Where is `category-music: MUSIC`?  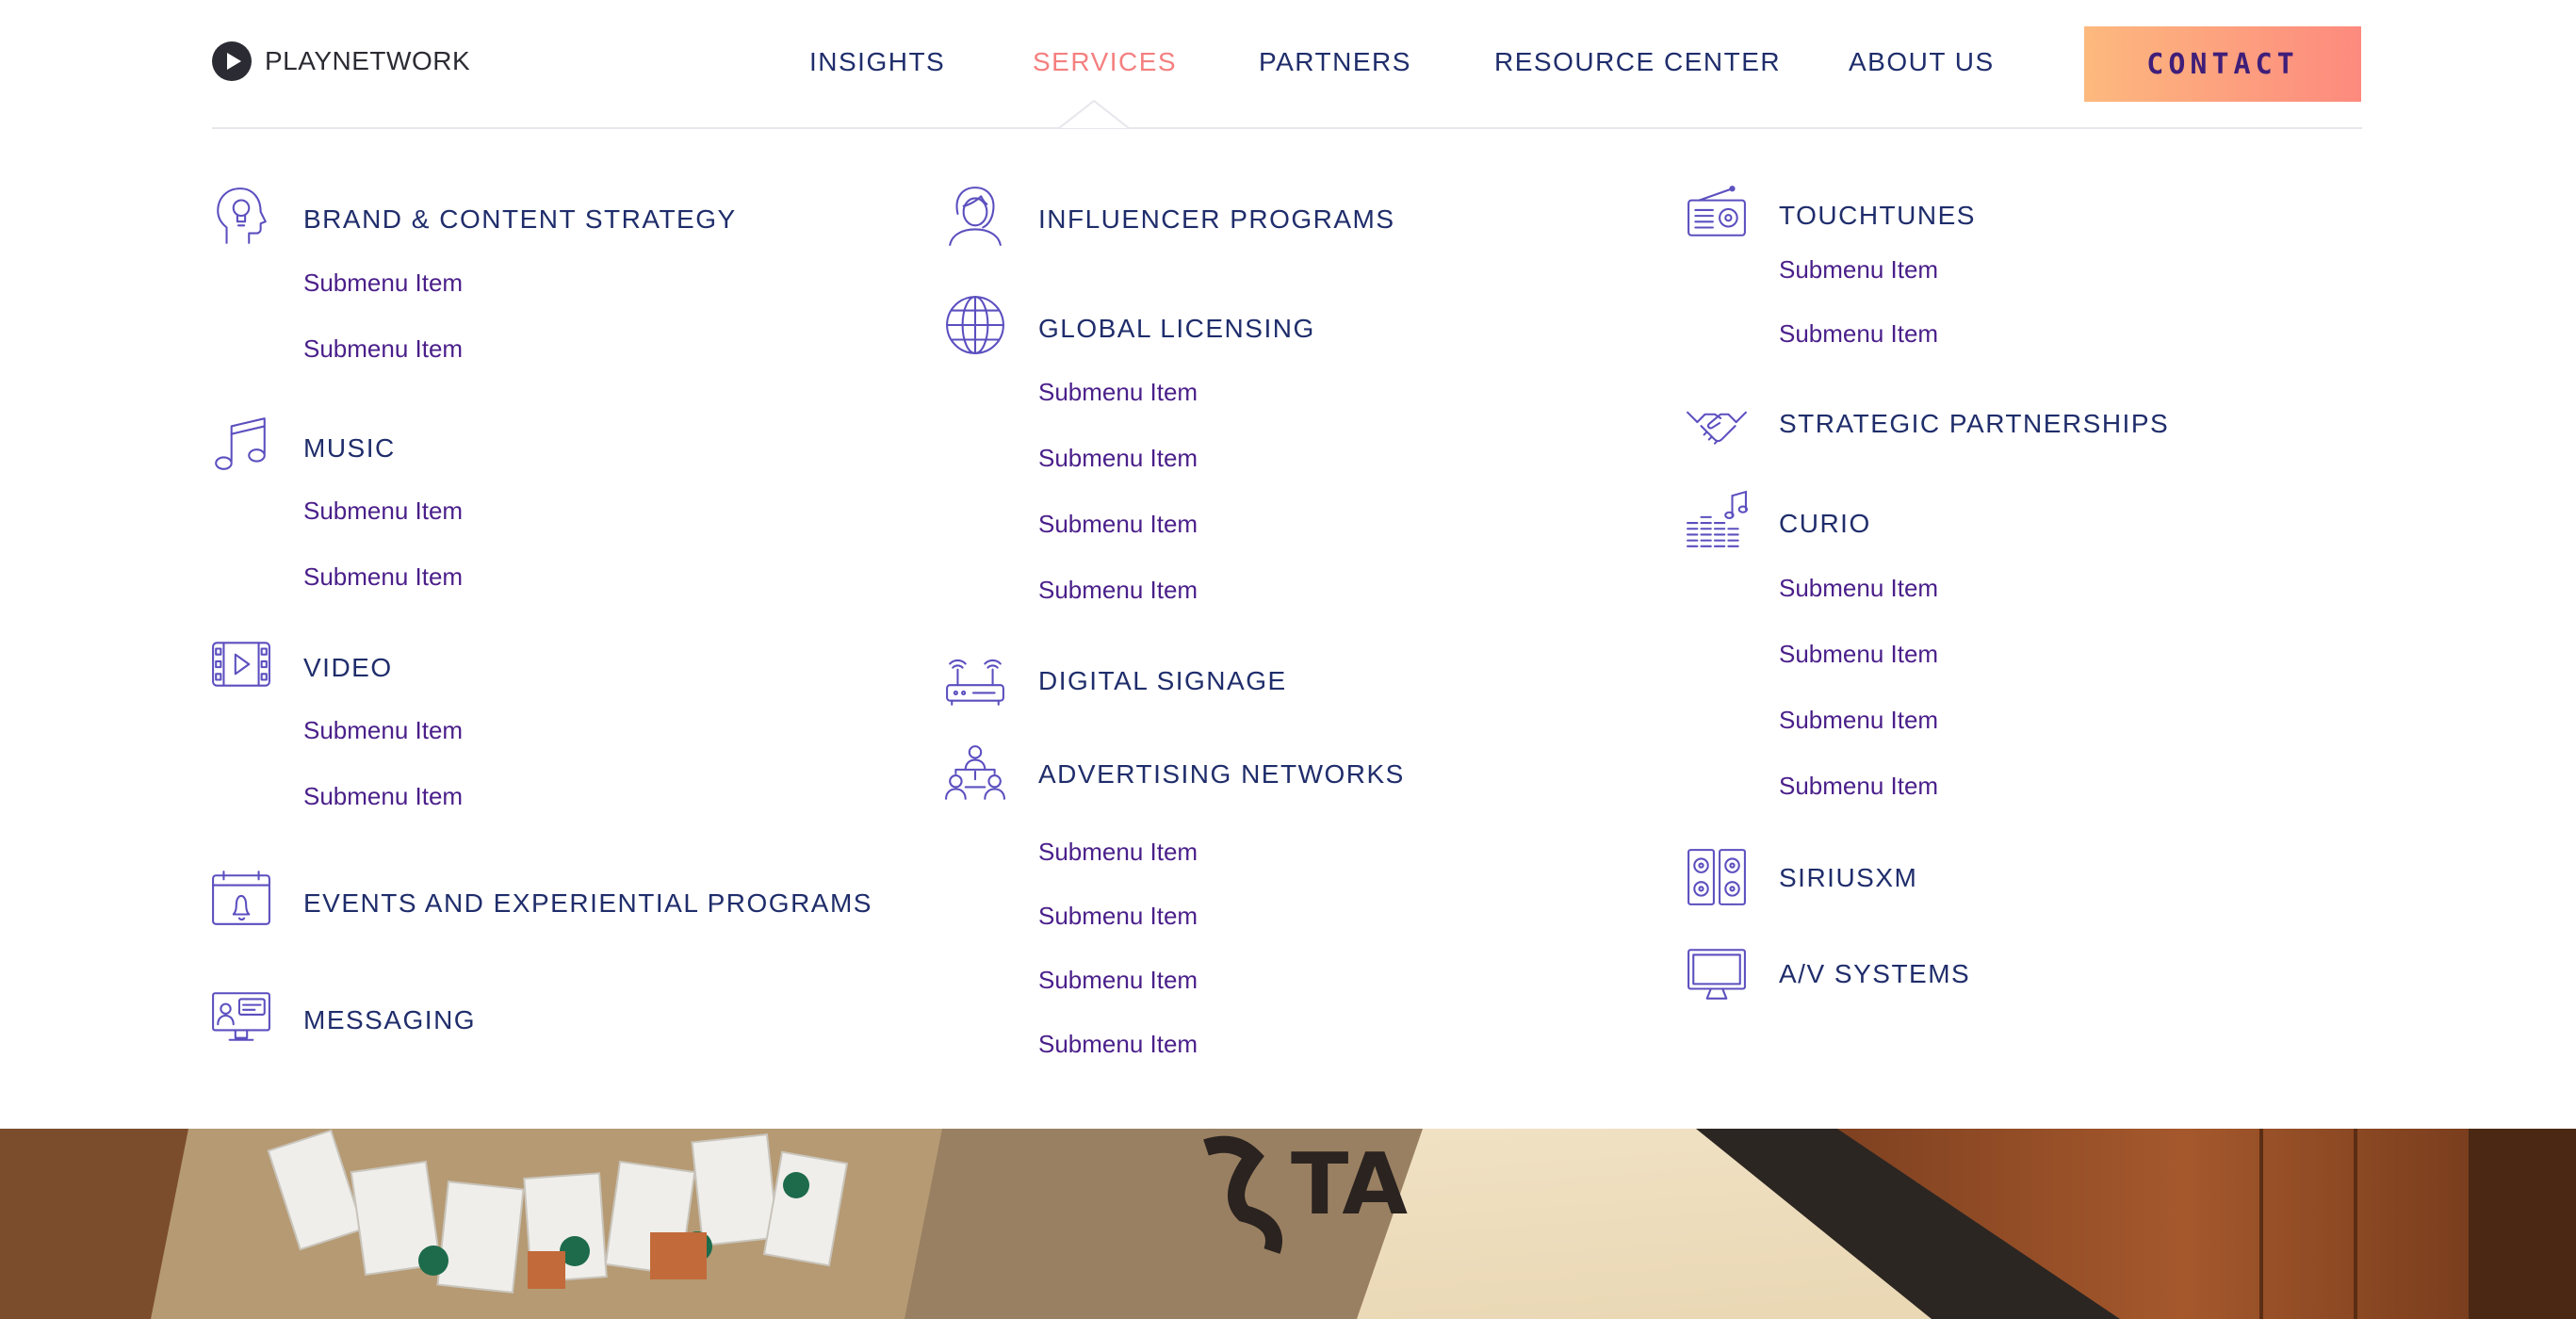
category-music: MUSIC is located at coordinates (349, 449).